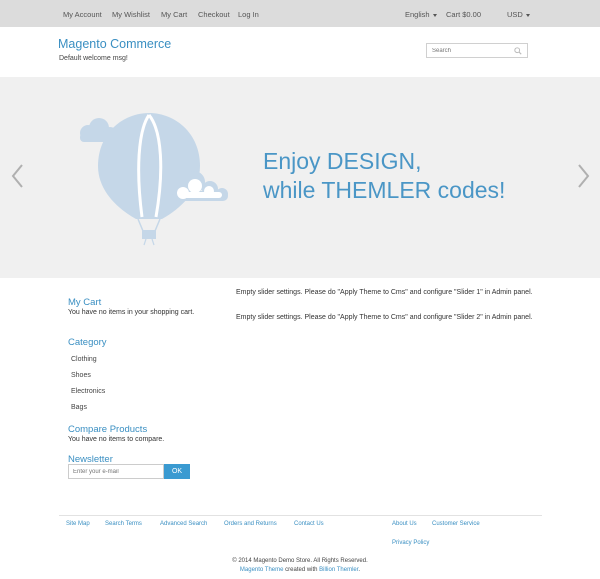  What do you see at coordinates (248, 14) in the screenshot?
I see `log-in-link: Log In` at bounding box center [248, 14].